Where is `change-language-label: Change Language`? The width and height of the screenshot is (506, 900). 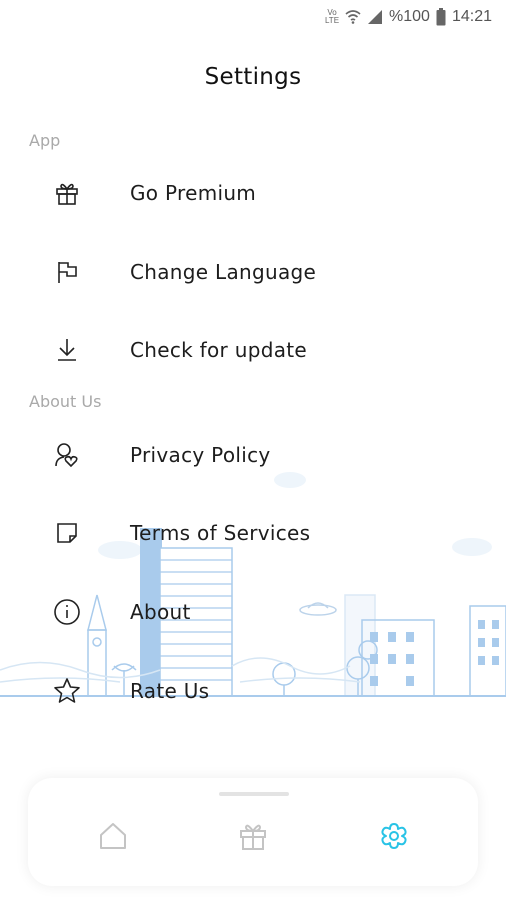
change-language-label: Change Language is located at coordinates (223, 272).